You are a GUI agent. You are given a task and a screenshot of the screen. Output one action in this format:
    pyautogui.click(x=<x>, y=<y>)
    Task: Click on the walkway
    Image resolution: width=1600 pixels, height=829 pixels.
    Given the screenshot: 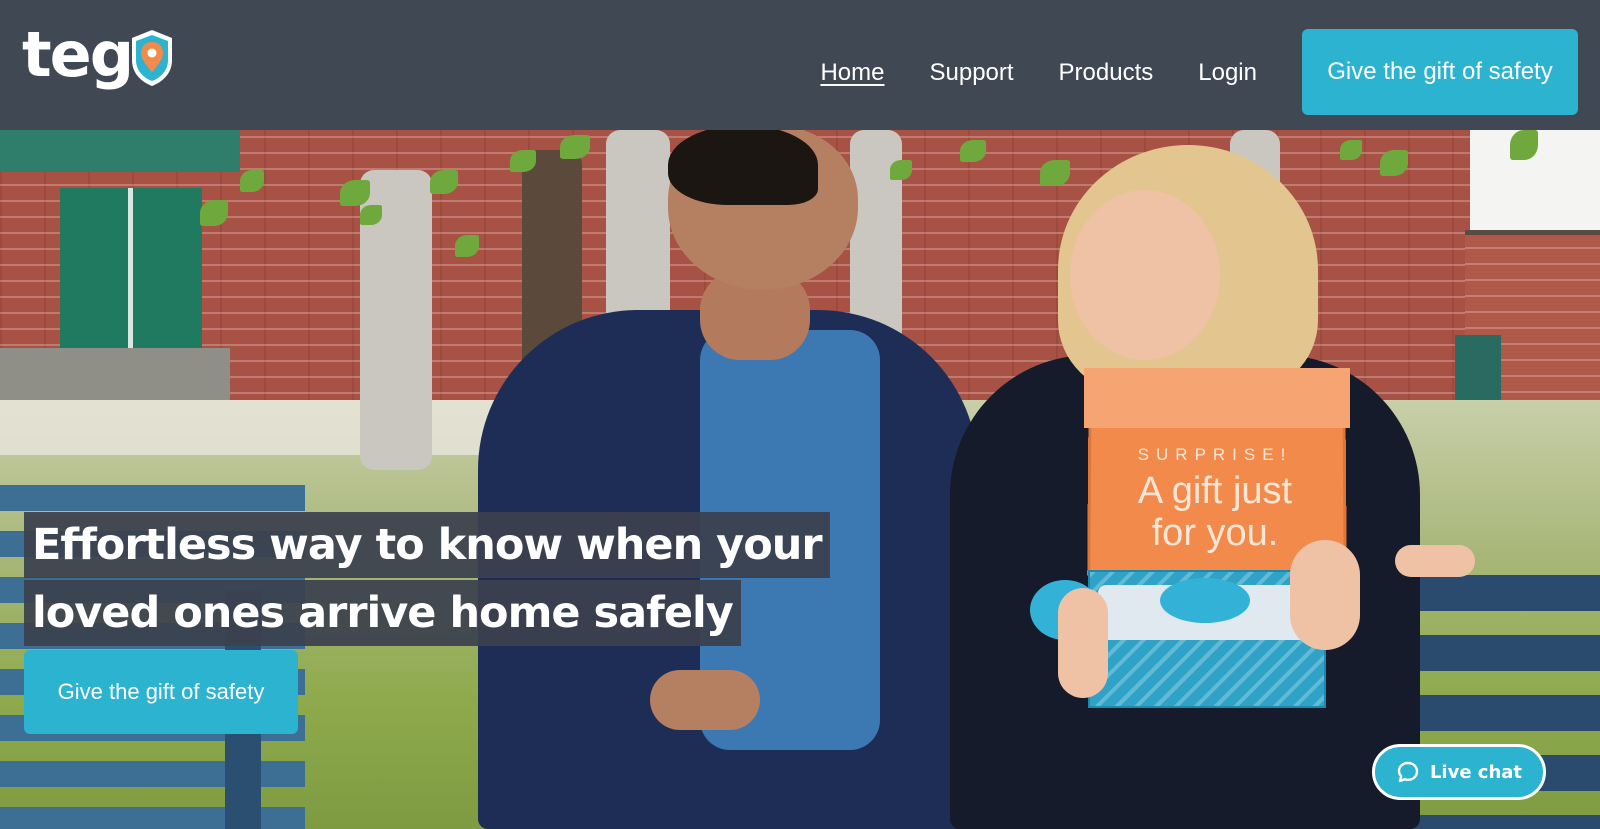 What is the action you would take?
    pyautogui.click(x=280, y=427)
    